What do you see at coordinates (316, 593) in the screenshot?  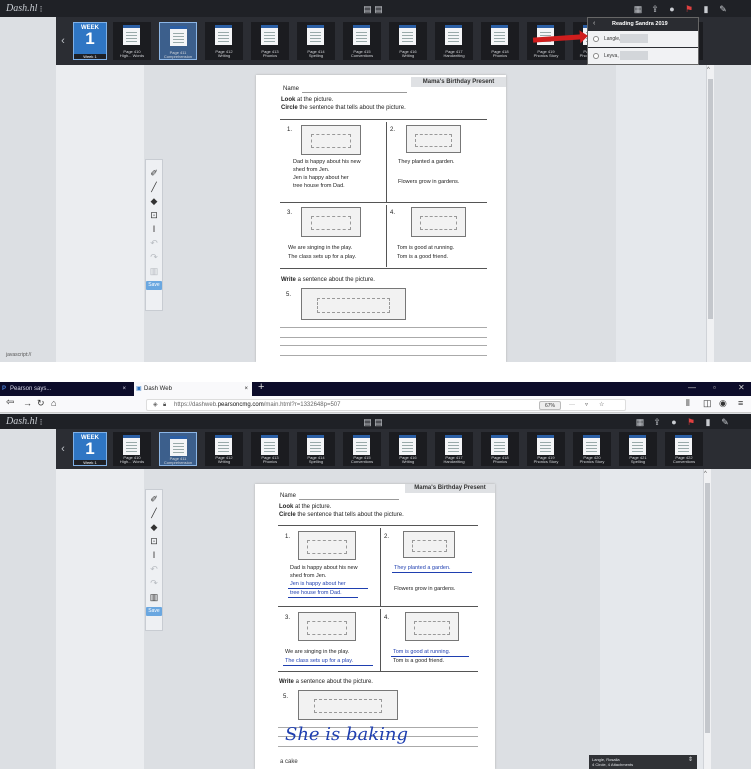 I see `answer-text-selected: tree house from Dad.` at bounding box center [316, 593].